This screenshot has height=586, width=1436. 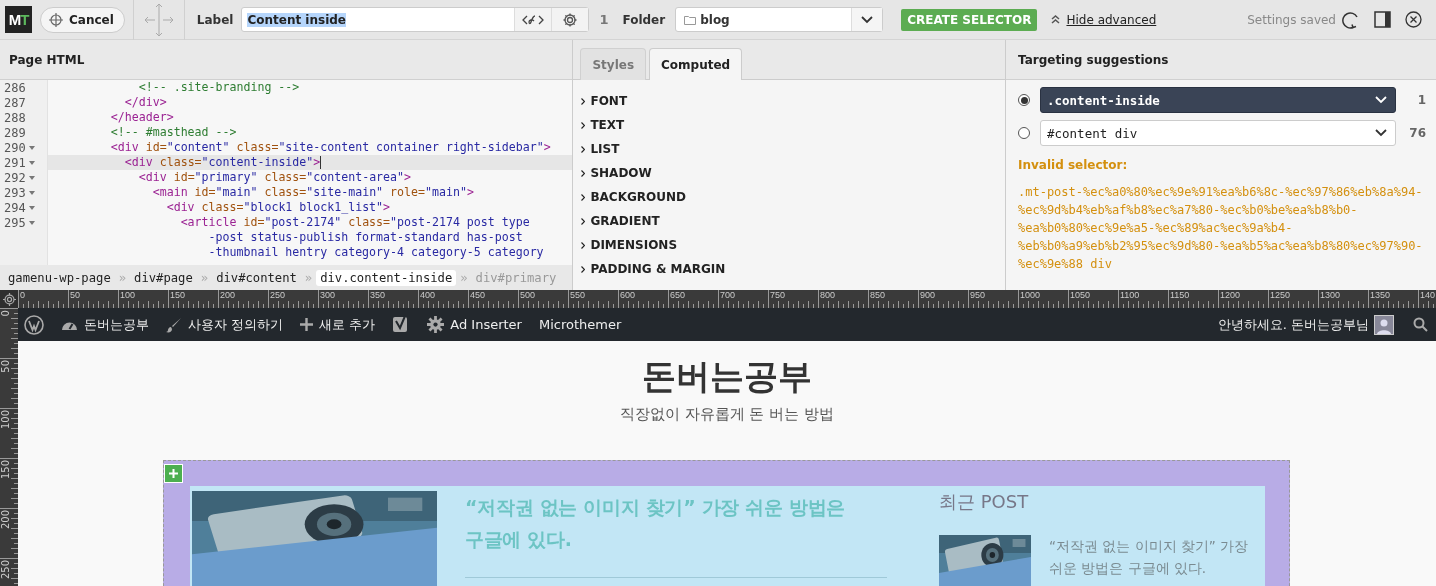 What do you see at coordinates (1111, 19) in the screenshot?
I see `hide-advanced-link: Hide advanced` at bounding box center [1111, 19].